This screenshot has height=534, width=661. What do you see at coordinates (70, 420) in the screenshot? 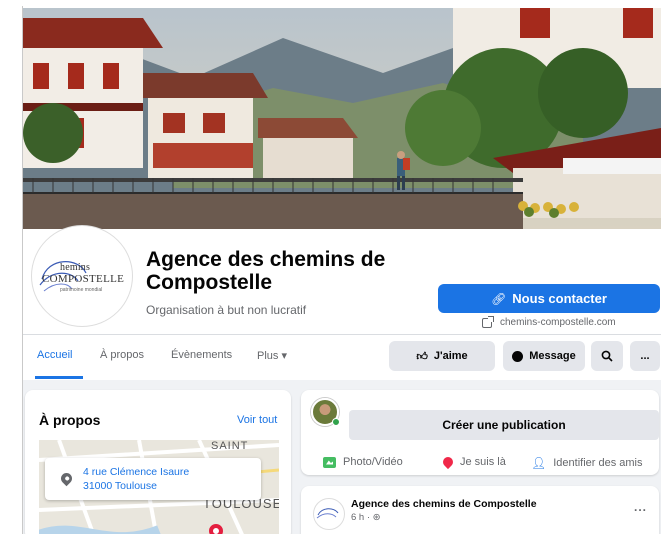
I see `about-title: À propos` at bounding box center [70, 420].